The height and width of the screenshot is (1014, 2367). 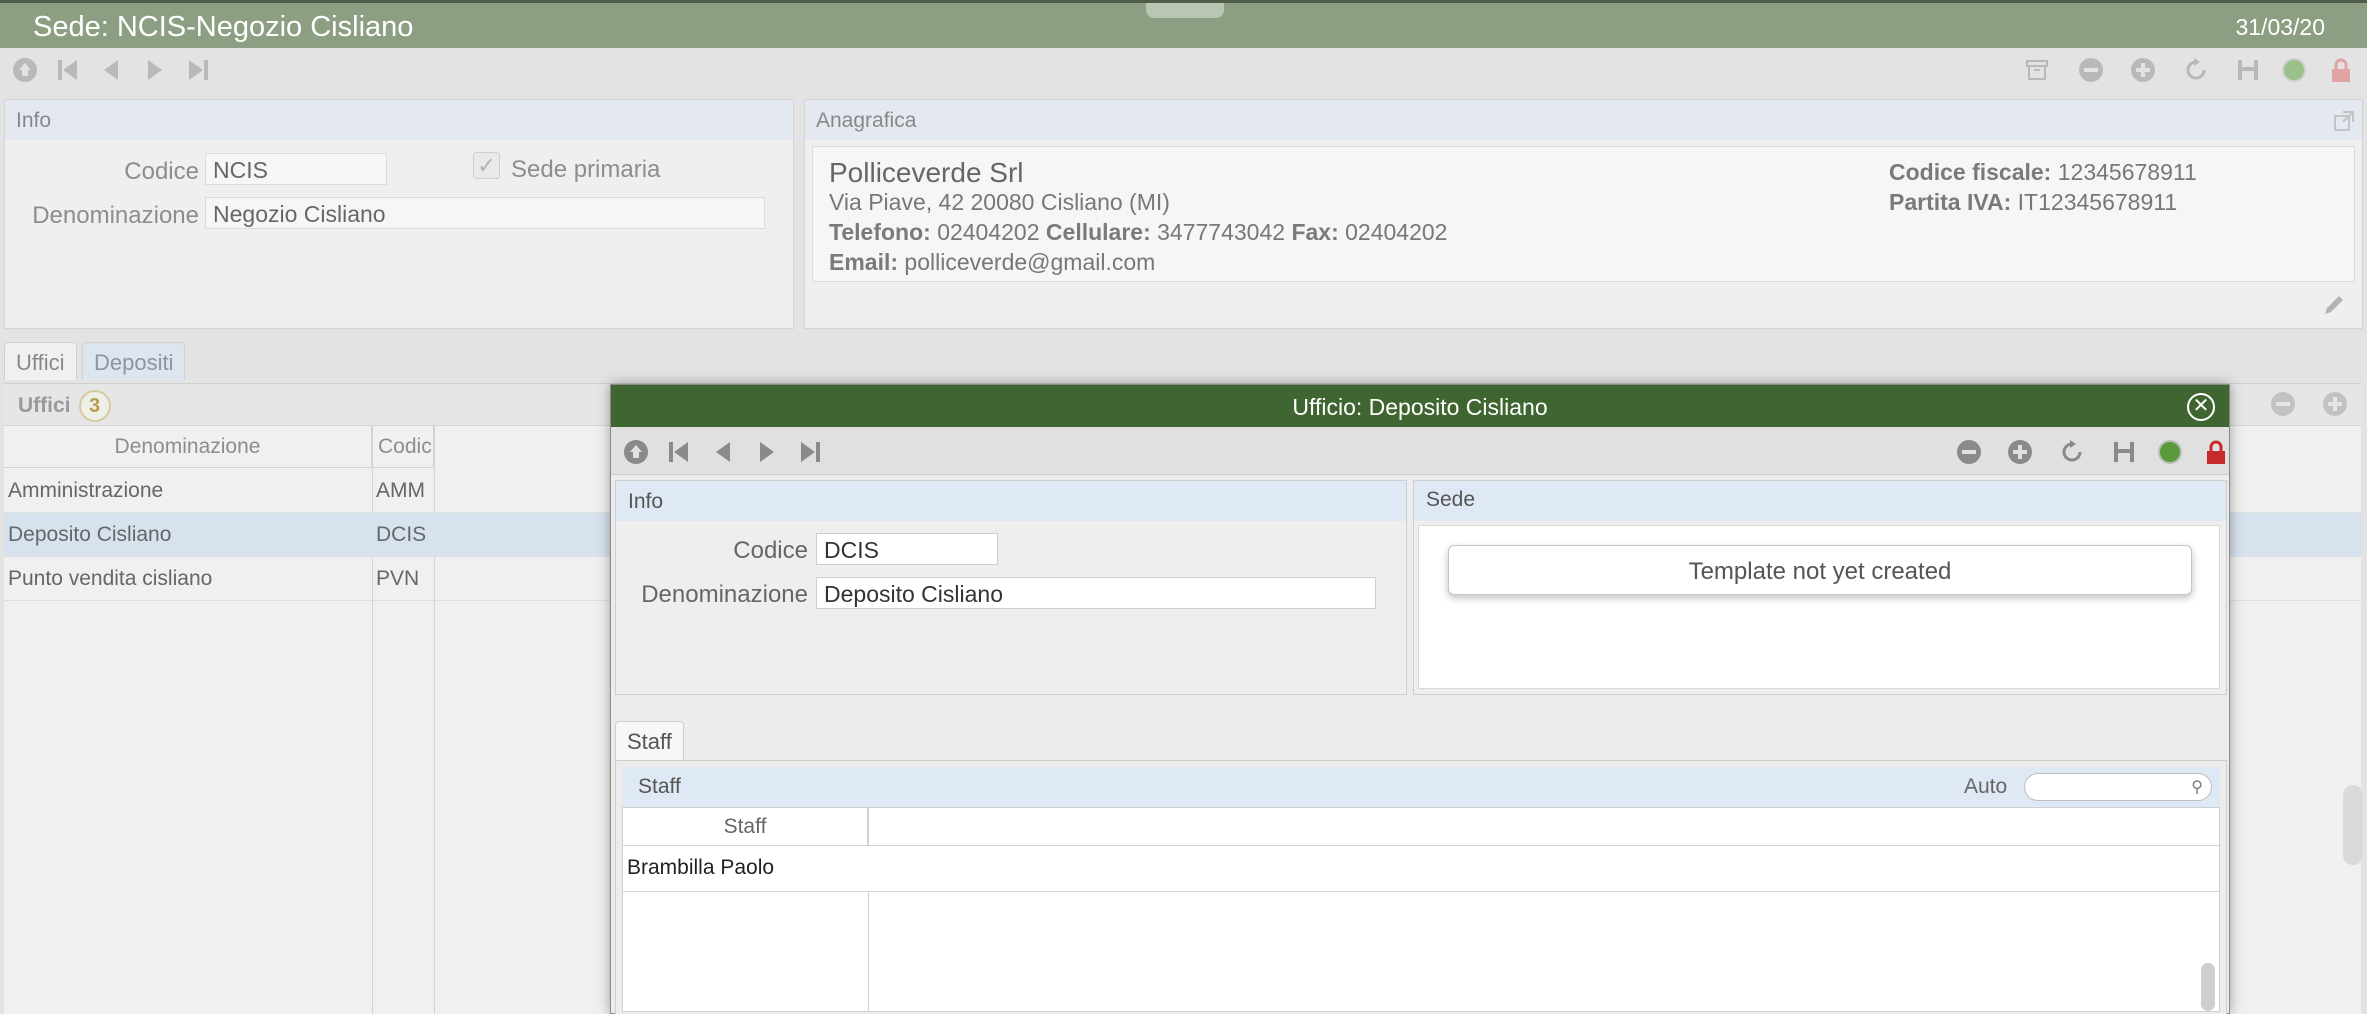 I want to click on telefono-value: 02404202, so click(x=988, y=232).